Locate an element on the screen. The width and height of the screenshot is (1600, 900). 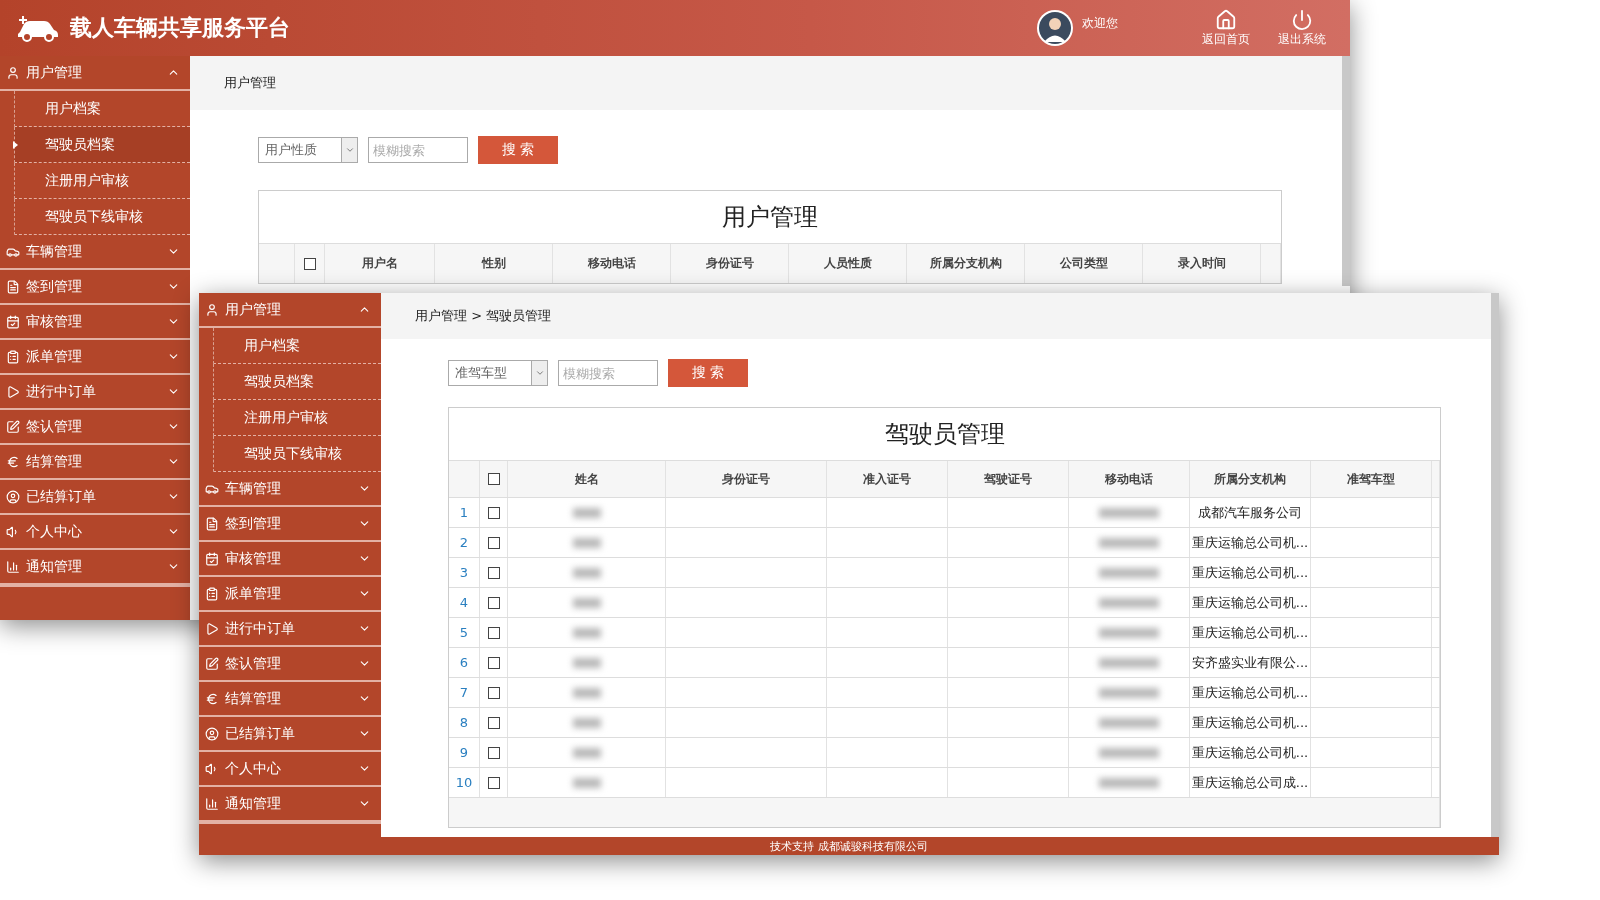
column-header: 公司类型 is located at coordinates (1083, 263).